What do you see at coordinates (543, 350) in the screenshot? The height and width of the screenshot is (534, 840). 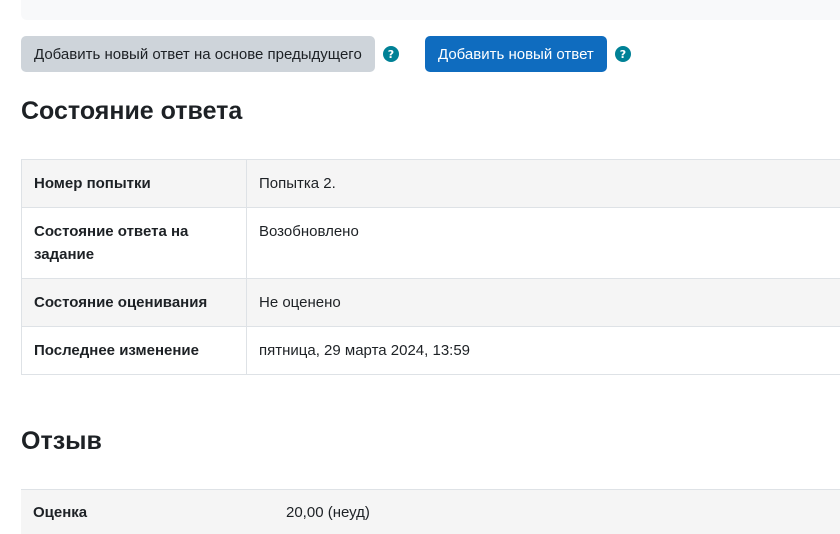 I see `row-value: пятница, 29 марта 2024, 13:59` at bounding box center [543, 350].